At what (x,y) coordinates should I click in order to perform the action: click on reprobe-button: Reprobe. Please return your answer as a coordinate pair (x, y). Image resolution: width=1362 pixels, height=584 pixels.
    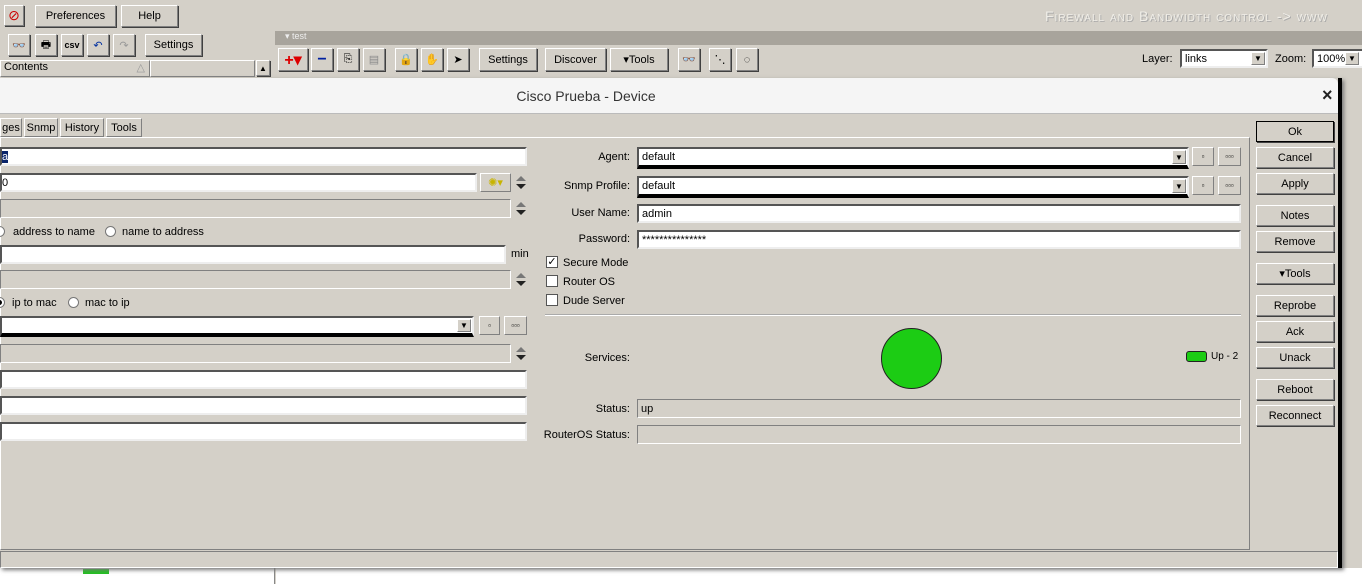
    Looking at the image, I should click on (1295, 305).